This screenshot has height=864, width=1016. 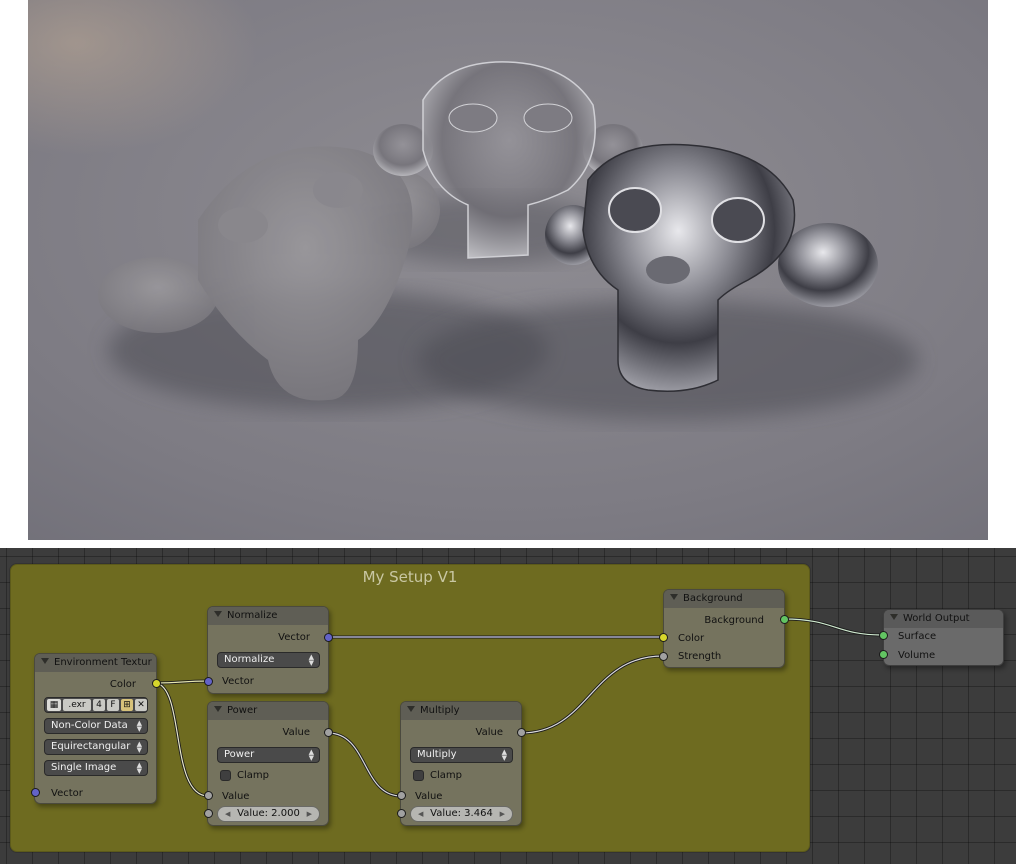 I want to click on value-slider: ◀ Value: 3.464 ▶, so click(x=461, y=814).